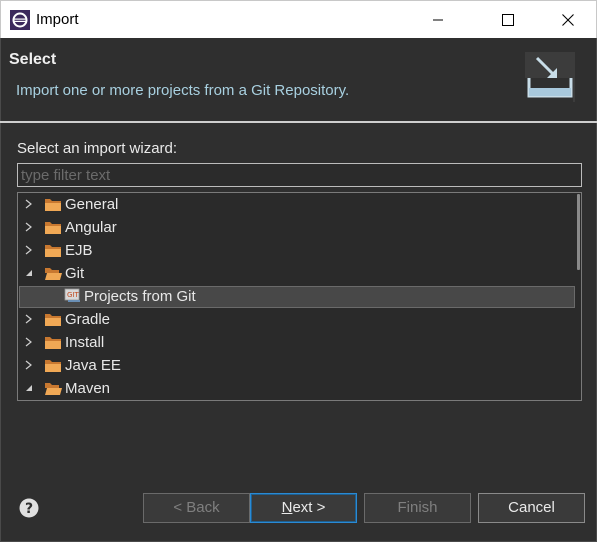 Image resolution: width=597 pixels, height=542 pixels. Describe the element at coordinates (578, 232) in the screenshot. I see `tree-scrollbar` at that location.